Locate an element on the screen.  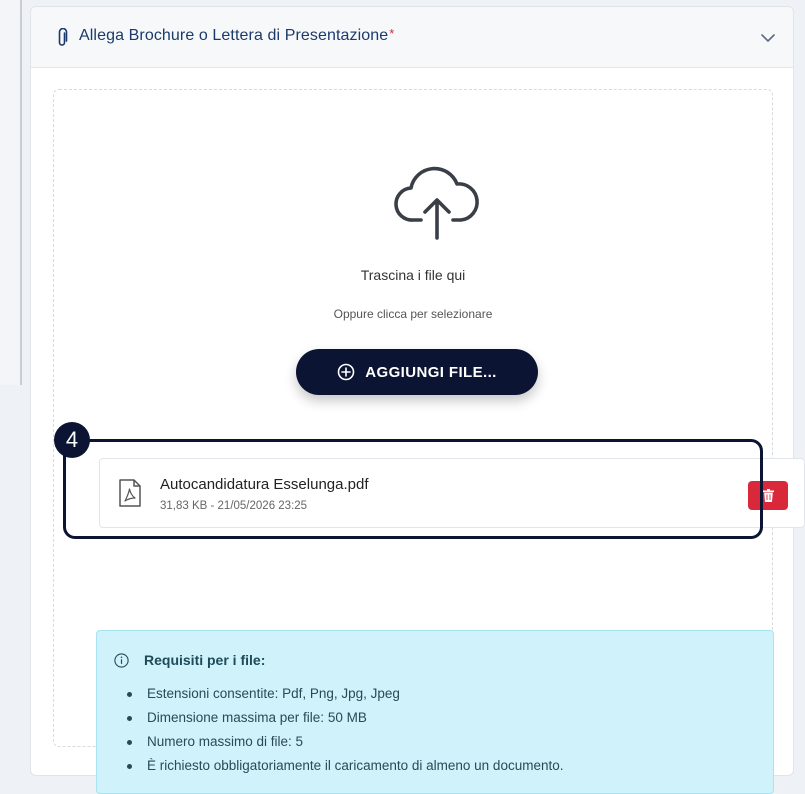
plus-circle-icon is located at coordinates (346, 372).